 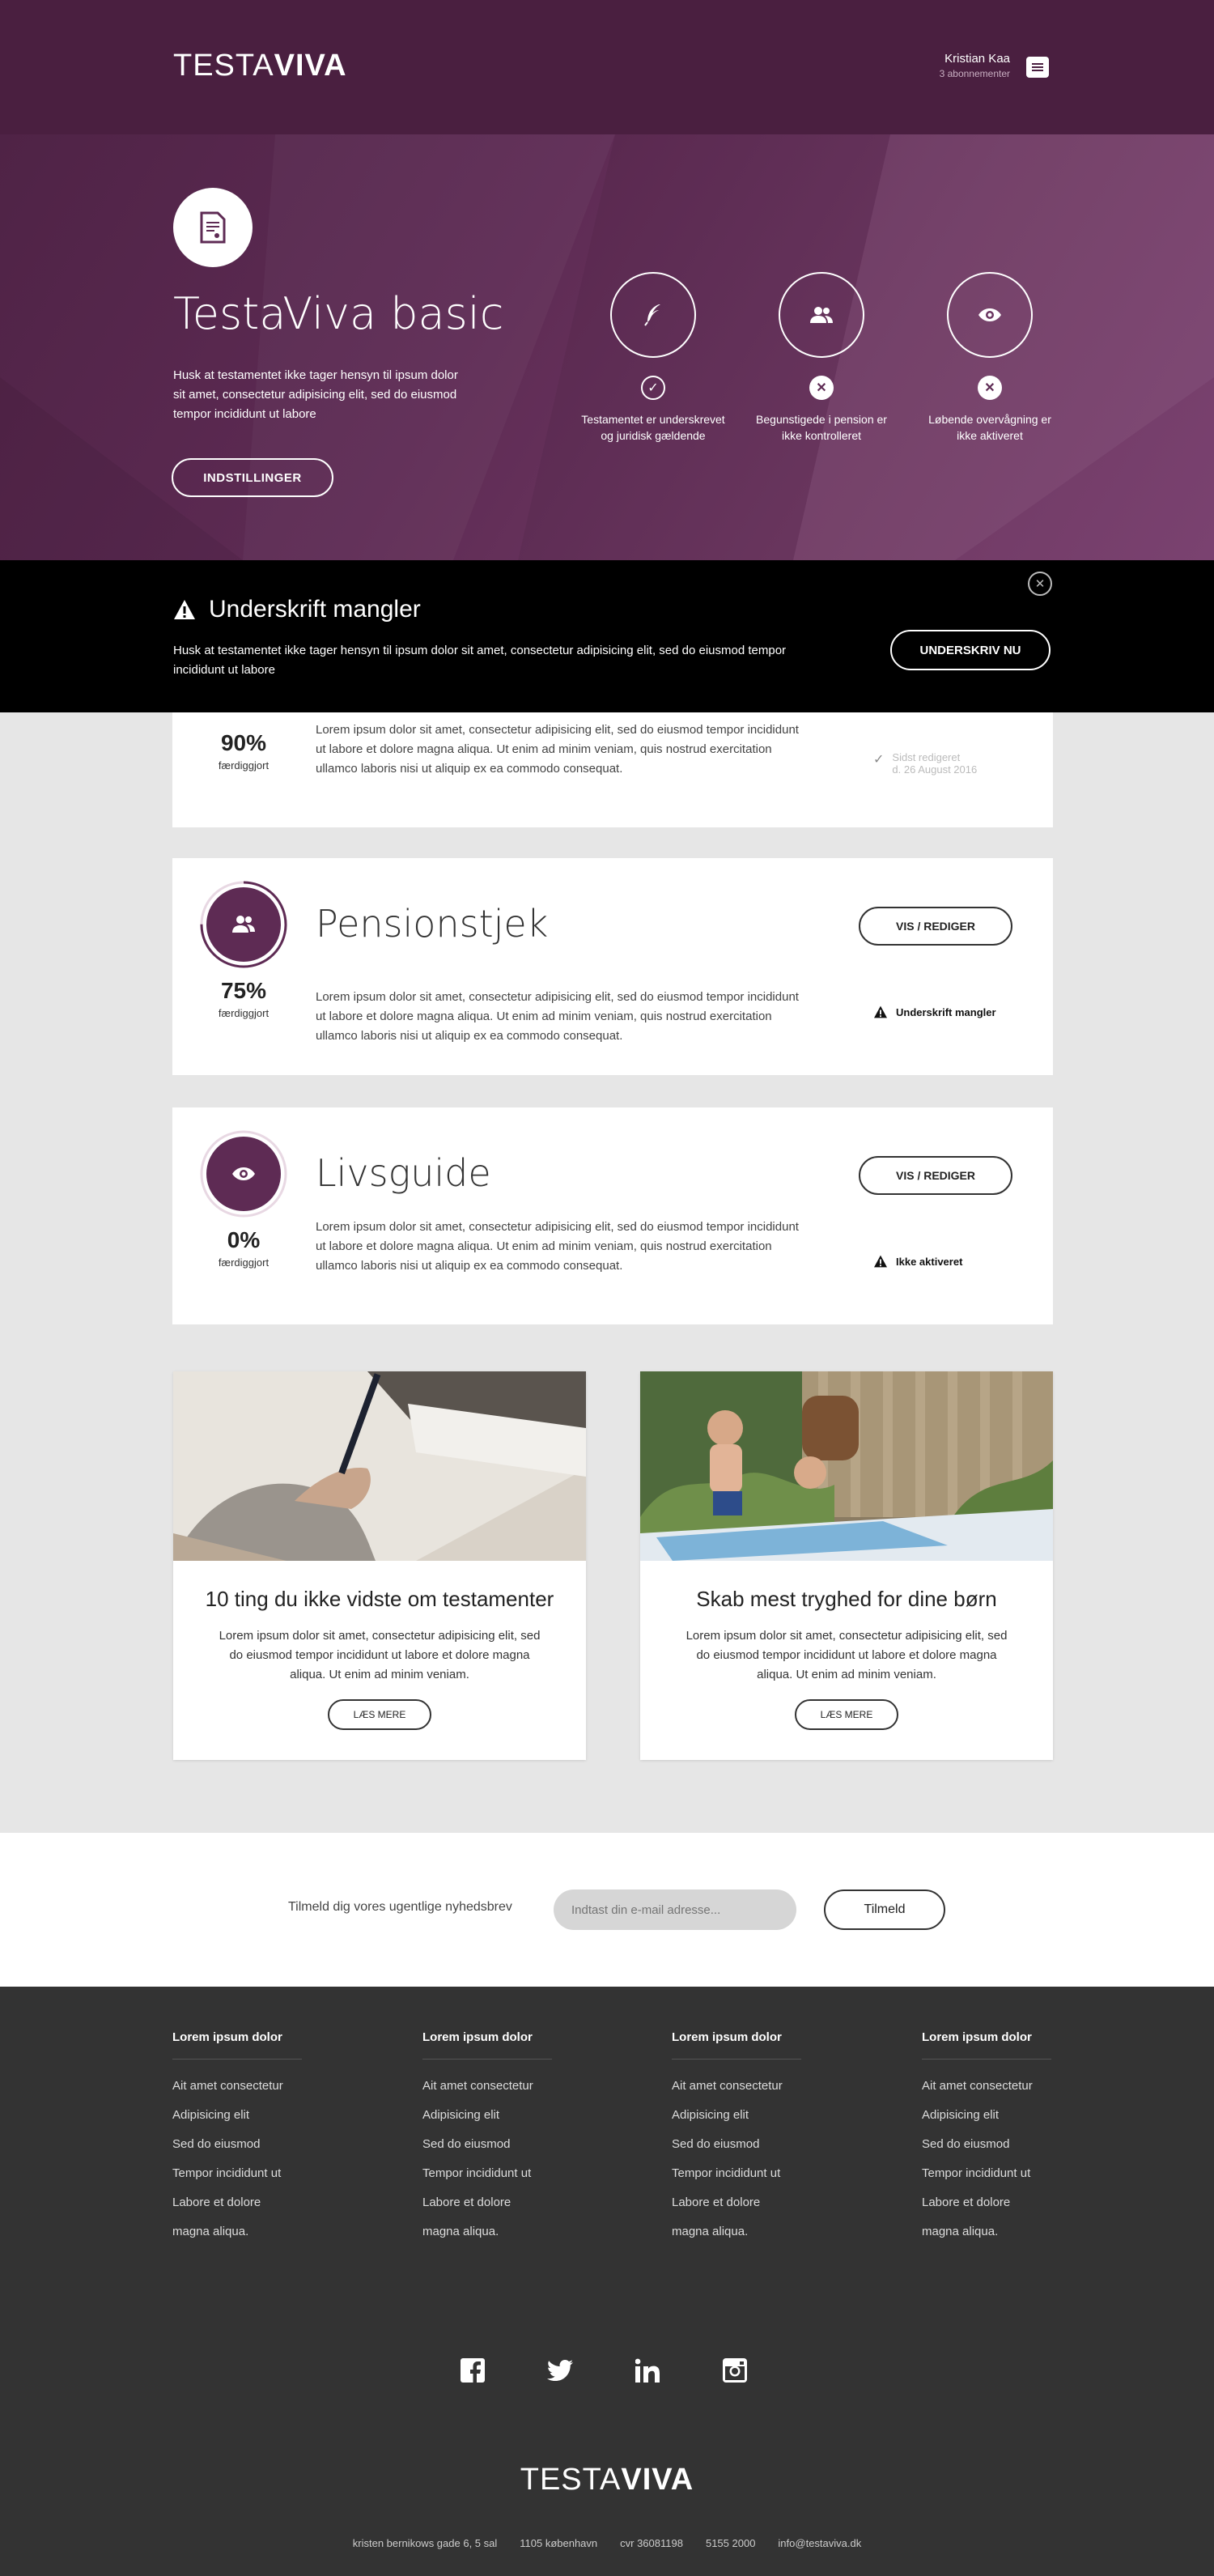 I want to click on user-name: Kristian Kaa, so click(x=977, y=59).